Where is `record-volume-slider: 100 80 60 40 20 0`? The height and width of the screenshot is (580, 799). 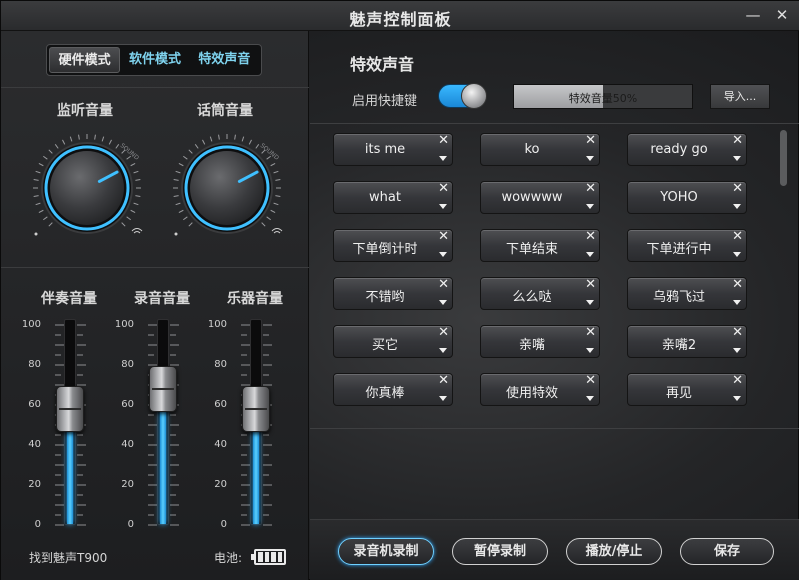 record-volume-slider: 100 80 60 40 20 0 is located at coordinates (148, 424).